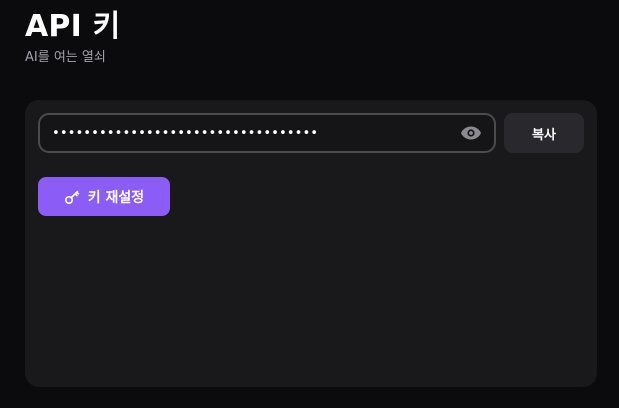  What do you see at coordinates (471, 133) in the screenshot?
I see `eye-icon` at bounding box center [471, 133].